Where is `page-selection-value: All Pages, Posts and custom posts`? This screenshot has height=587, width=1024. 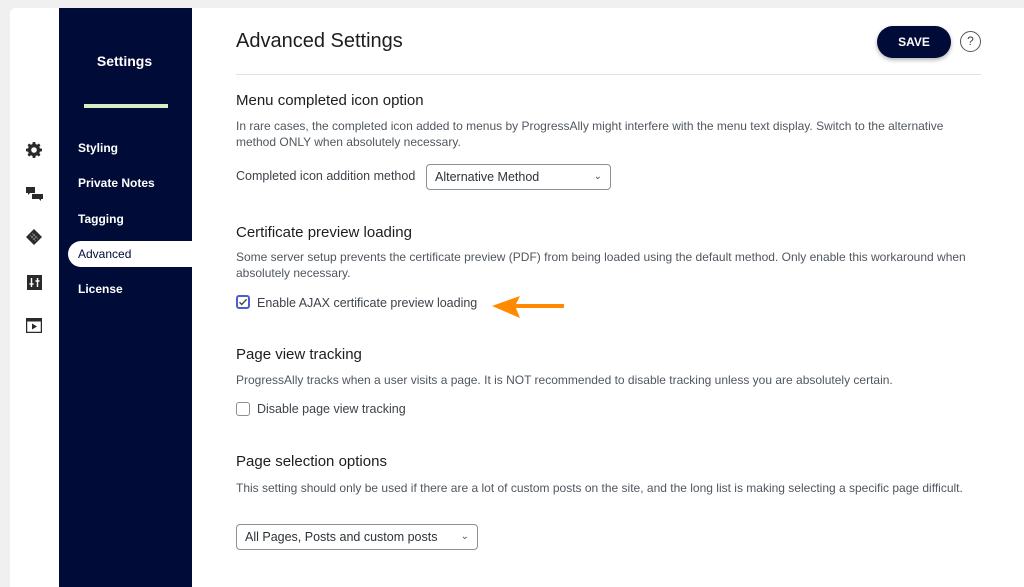 page-selection-value: All Pages, Posts and custom posts is located at coordinates (341, 537).